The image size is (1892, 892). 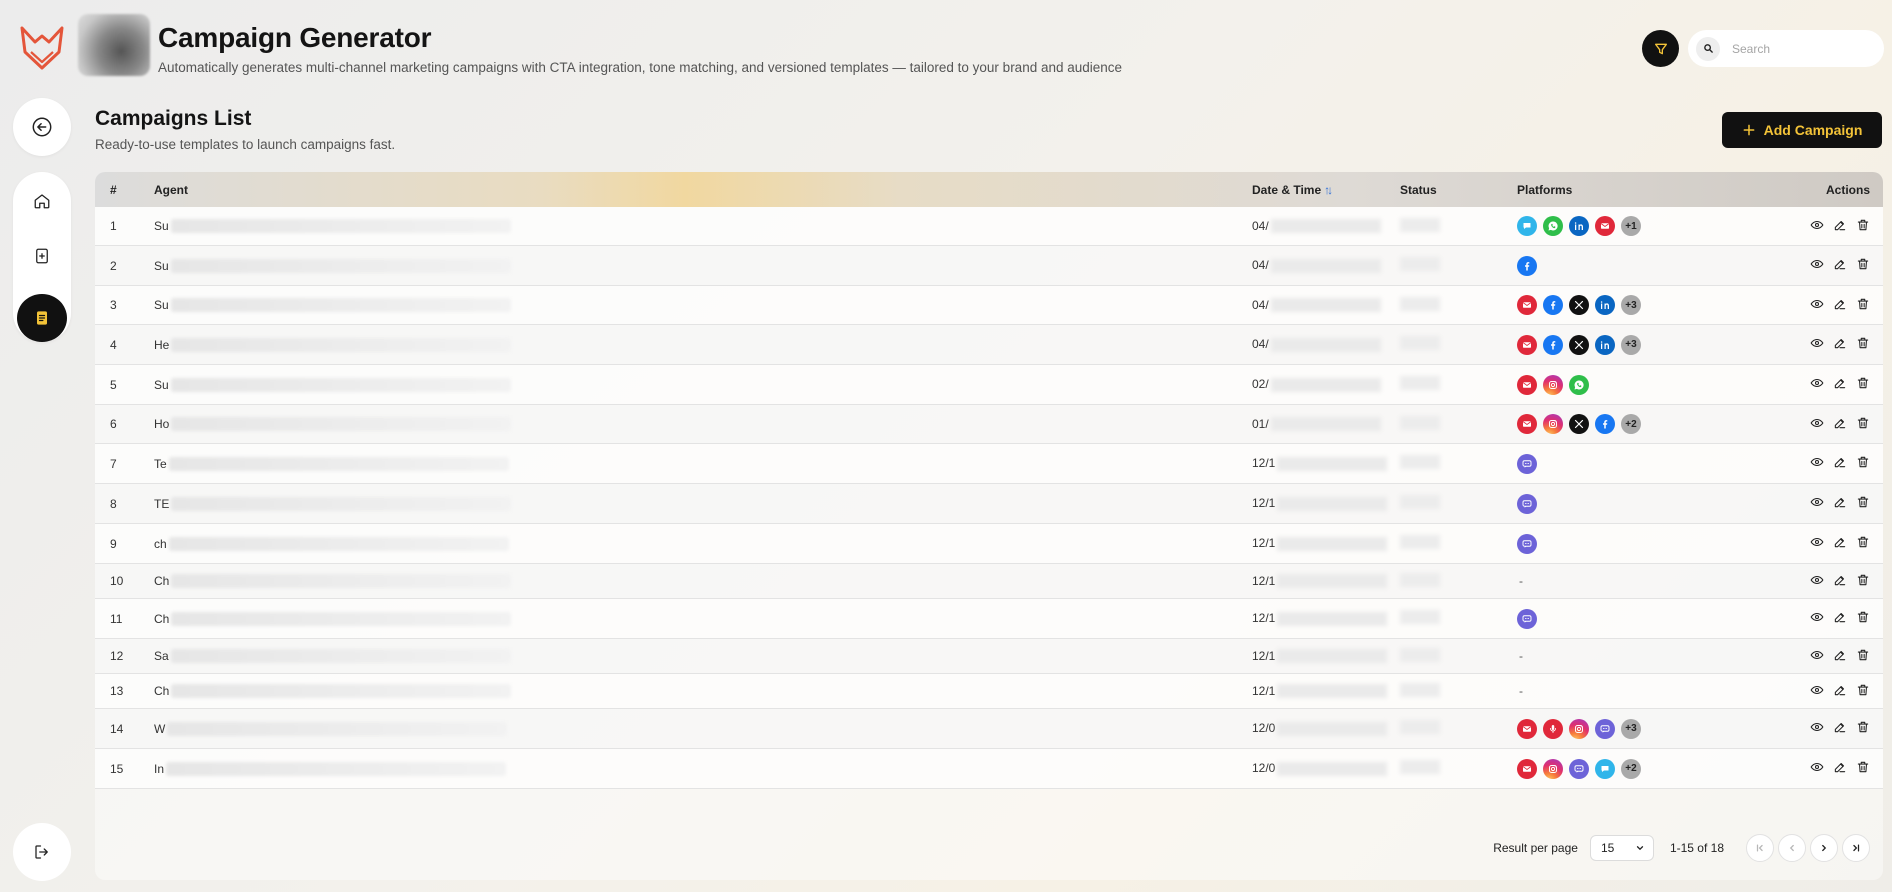 What do you see at coordinates (1657, 503) in the screenshot?
I see `row-platforms` at bounding box center [1657, 503].